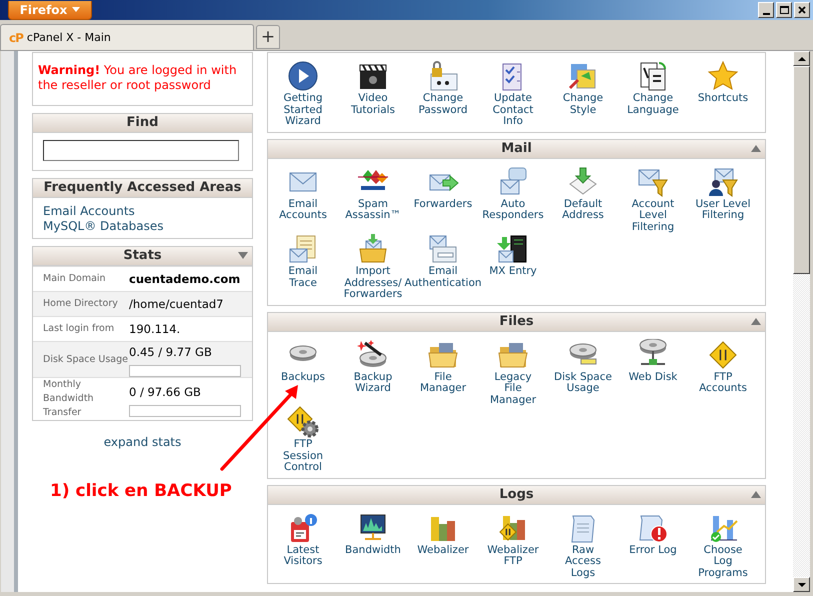 Image resolution: width=813 pixels, height=596 pixels. Describe the element at coordinates (516, 494) in the screenshot. I see `panel-title: Logs` at that location.